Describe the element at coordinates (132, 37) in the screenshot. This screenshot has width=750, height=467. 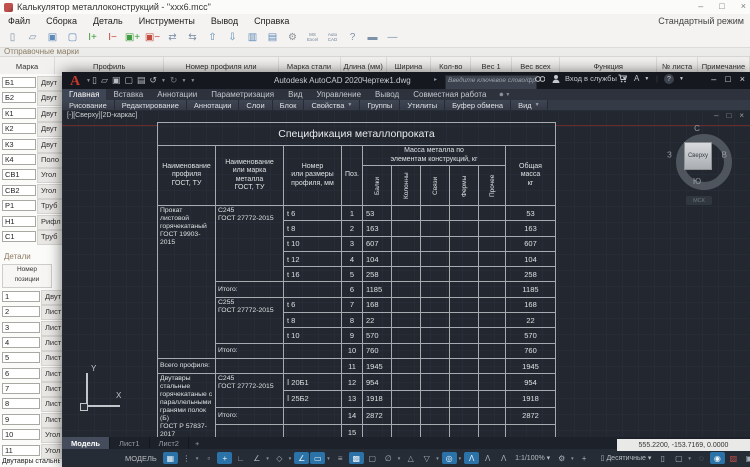
I see `add-detail-icon: ▣+` at that location.